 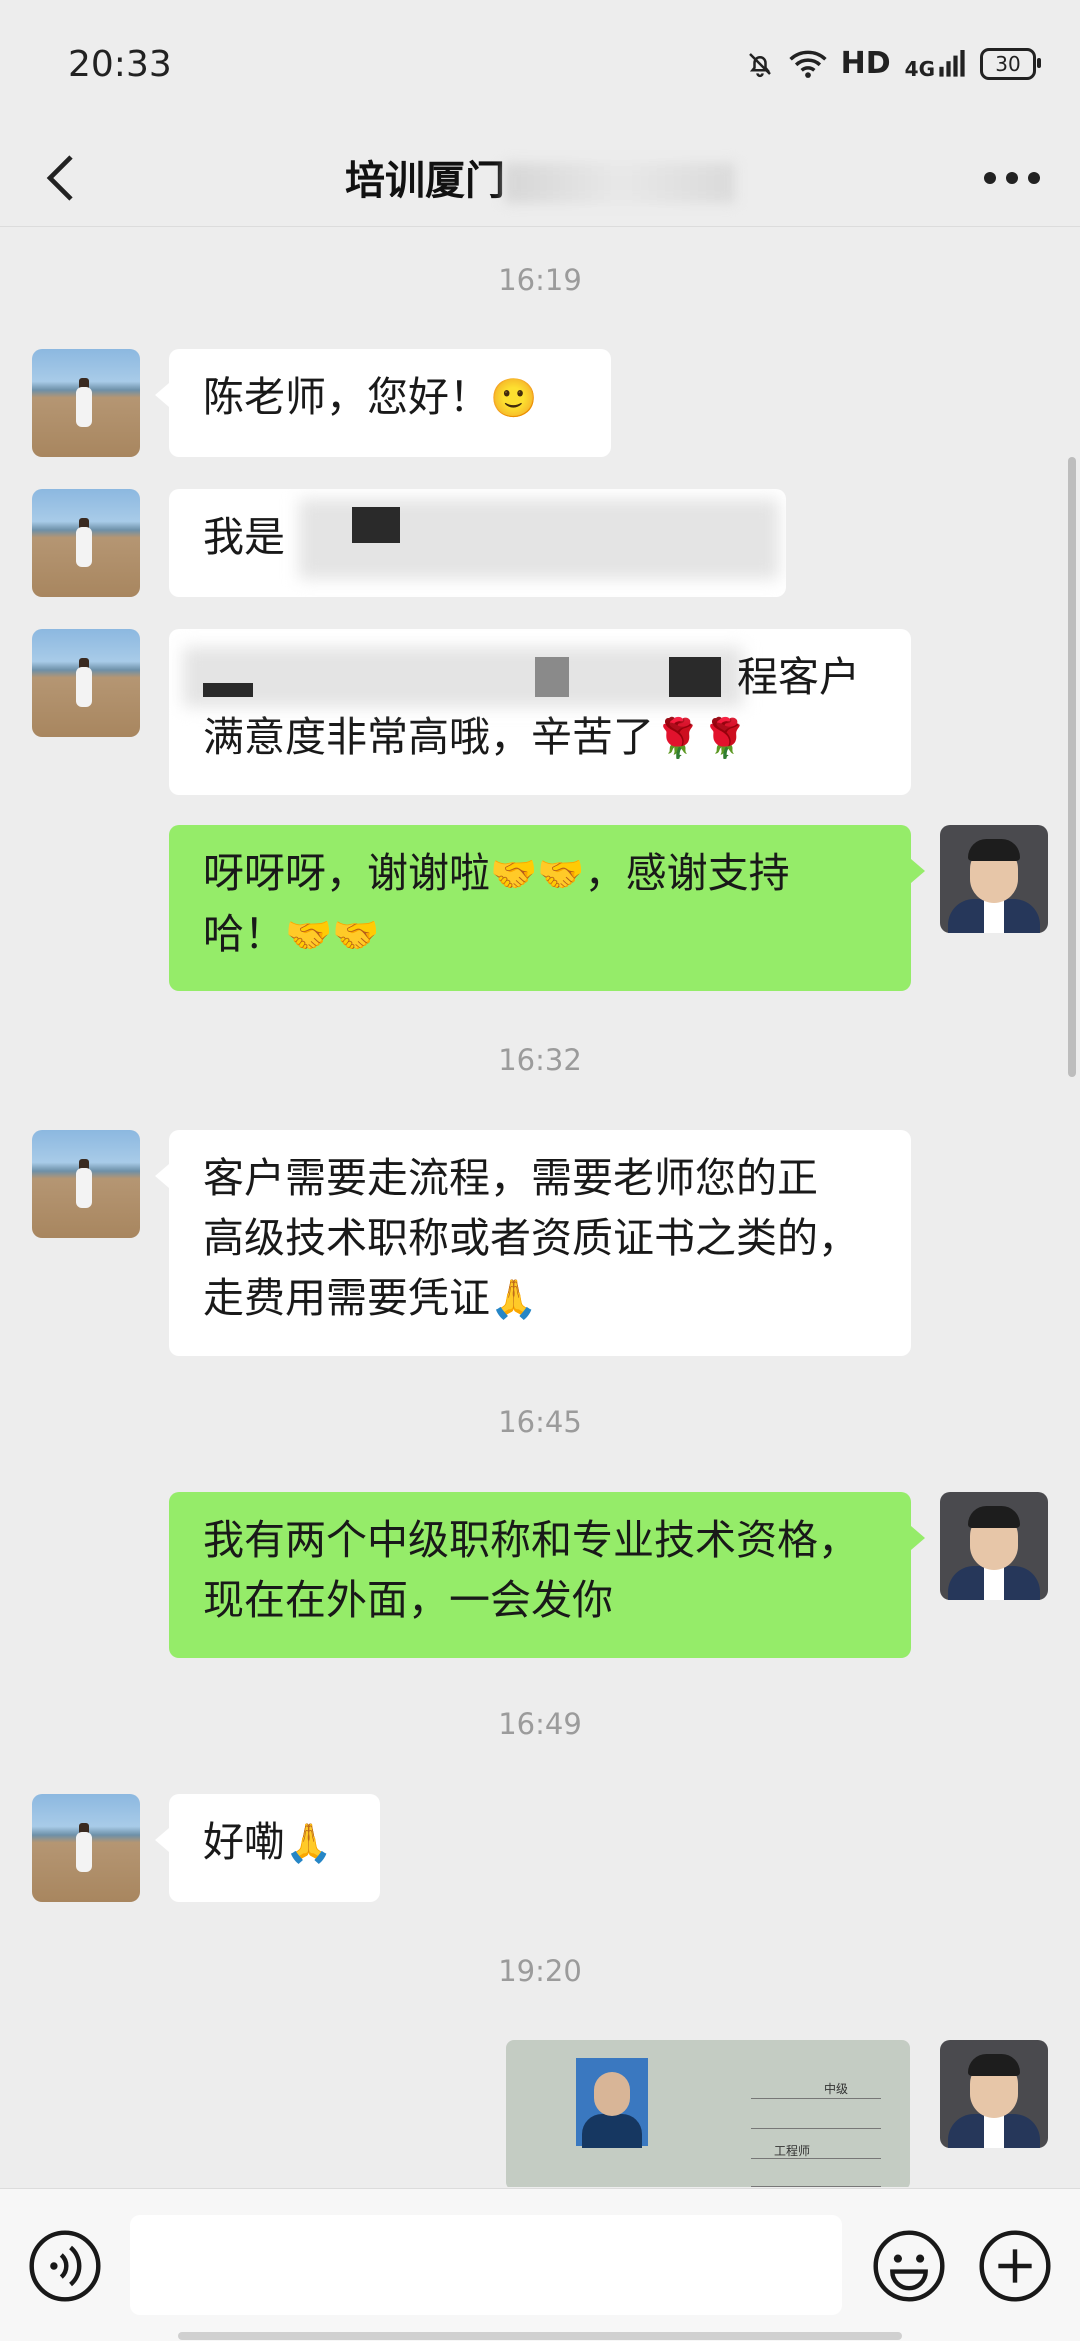 What do you see at coordinates (540, 65) in the screenshot?
I see `status-bar: 20:33 HD 4G 30` at bounding box center [540, 65].